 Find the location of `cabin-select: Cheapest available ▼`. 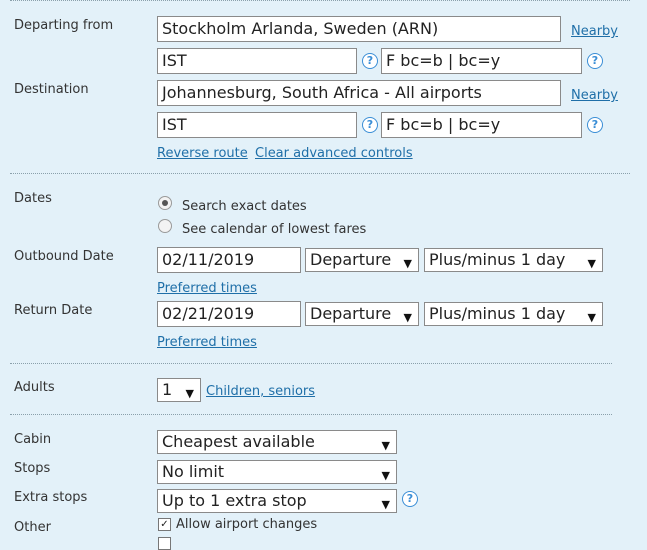

cabin-select: Cheapest available ▼ is located at coordinates (277, 442).